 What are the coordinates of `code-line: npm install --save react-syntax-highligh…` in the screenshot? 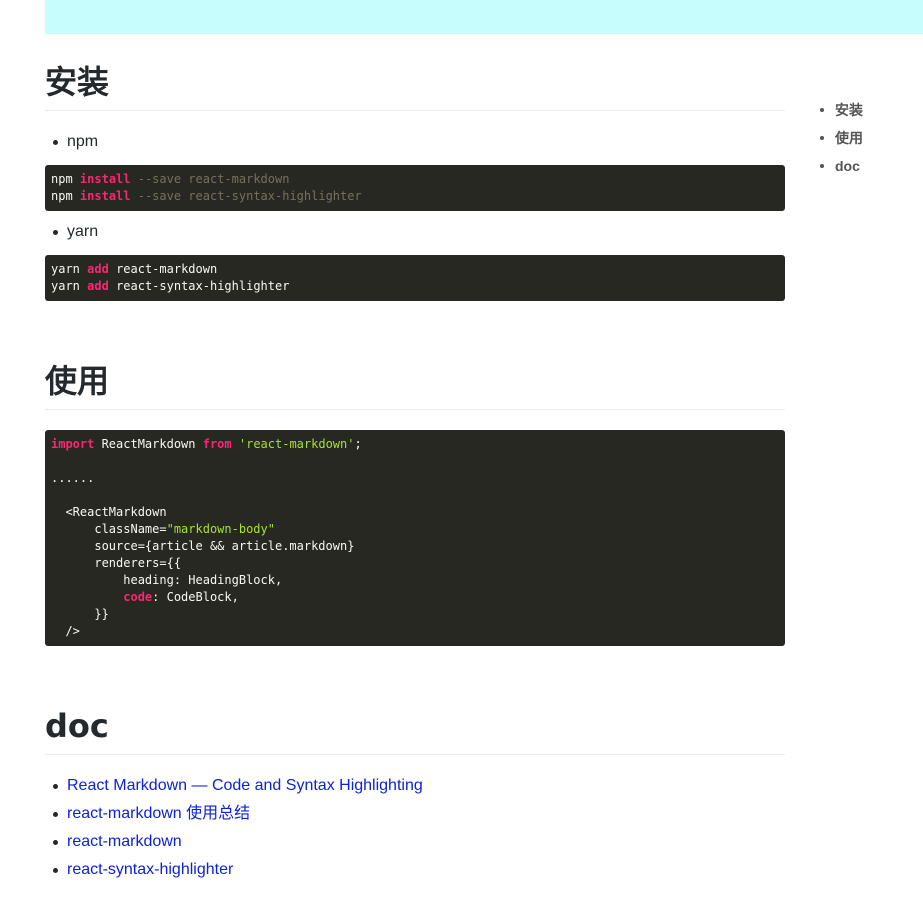 It's located at (206, 196).